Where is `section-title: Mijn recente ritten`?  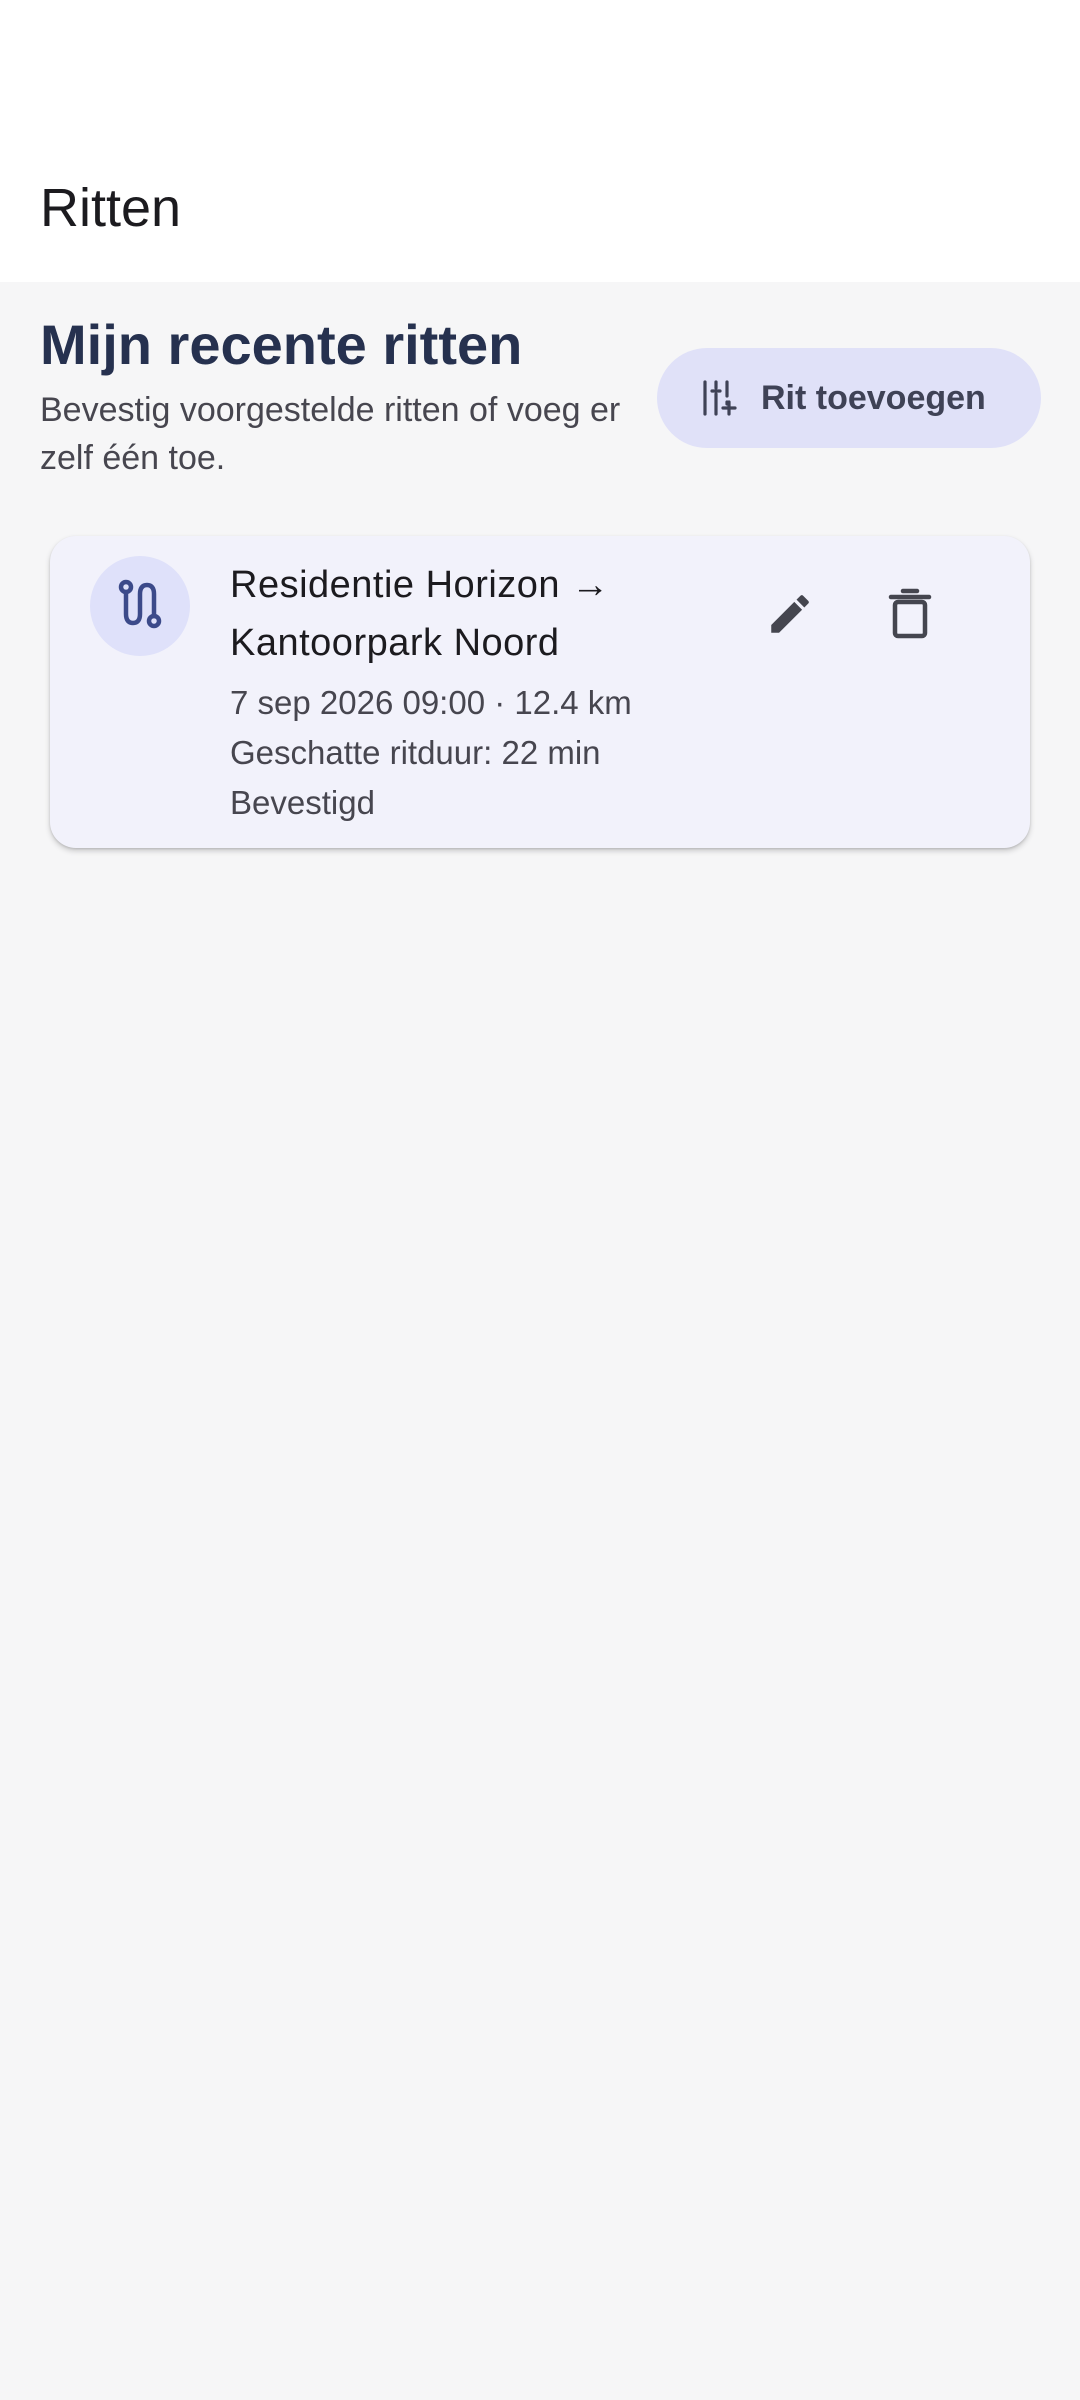 section-title: Mijn recente ritten is located at coordinates (281, 344).